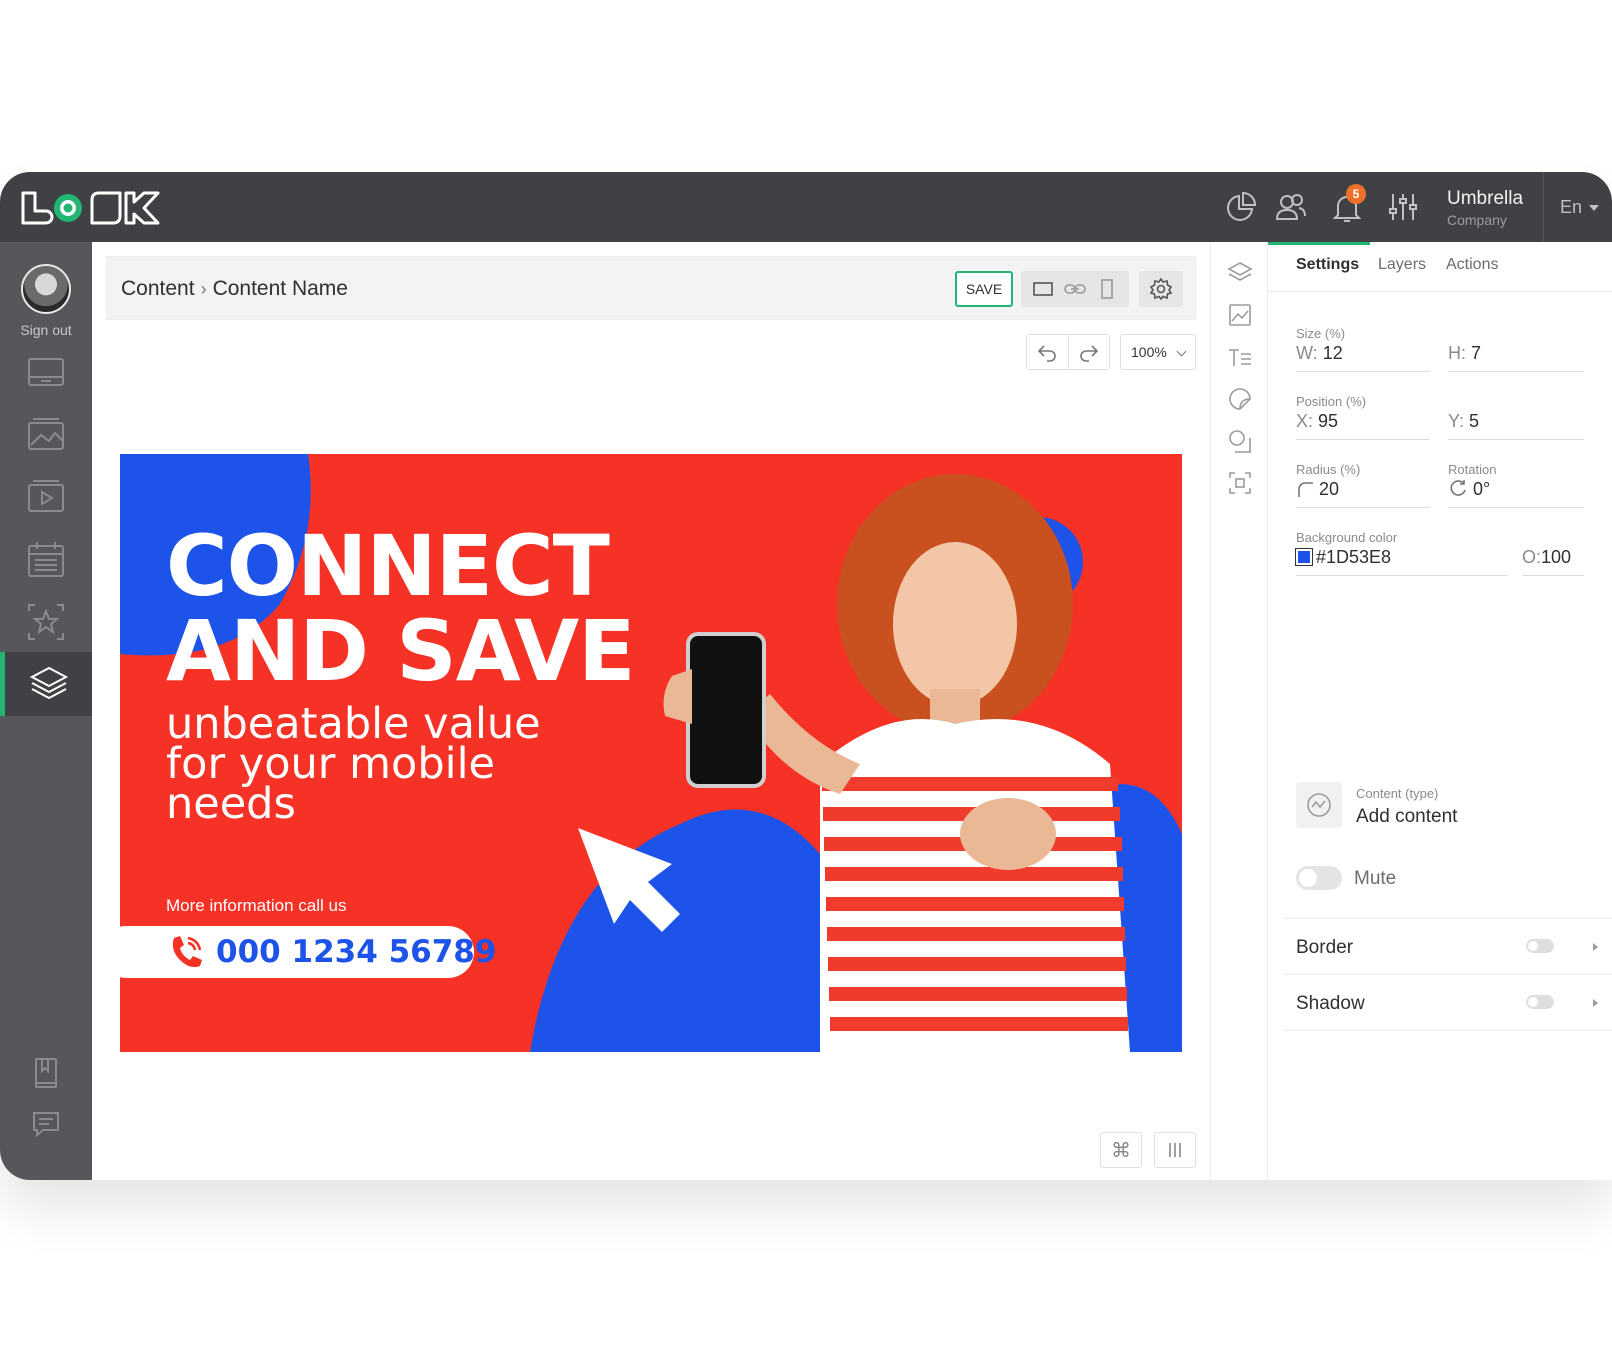  What do you see at coordinates (1458, 488) in the screenshot?
I see `rotate-icon` at bounding box center [1458, 488].